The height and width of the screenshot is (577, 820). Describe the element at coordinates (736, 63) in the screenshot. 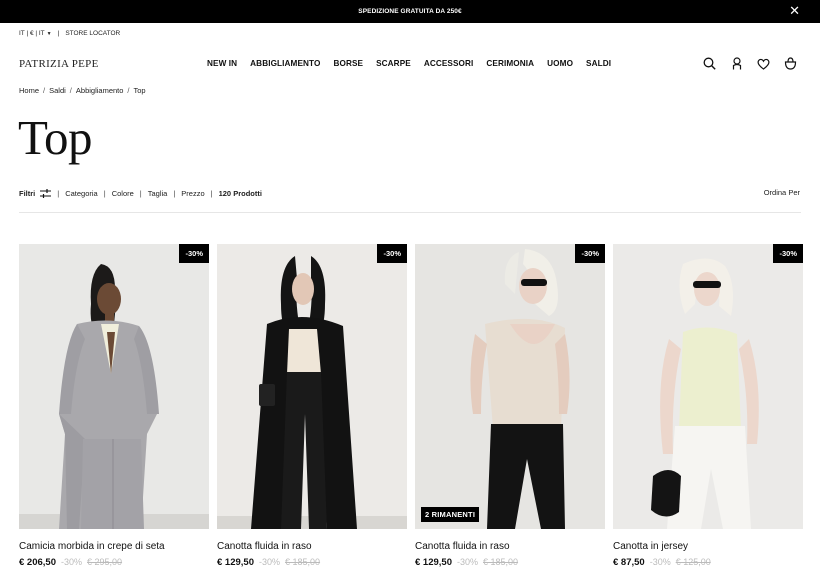

I see `account-icon` at that location.